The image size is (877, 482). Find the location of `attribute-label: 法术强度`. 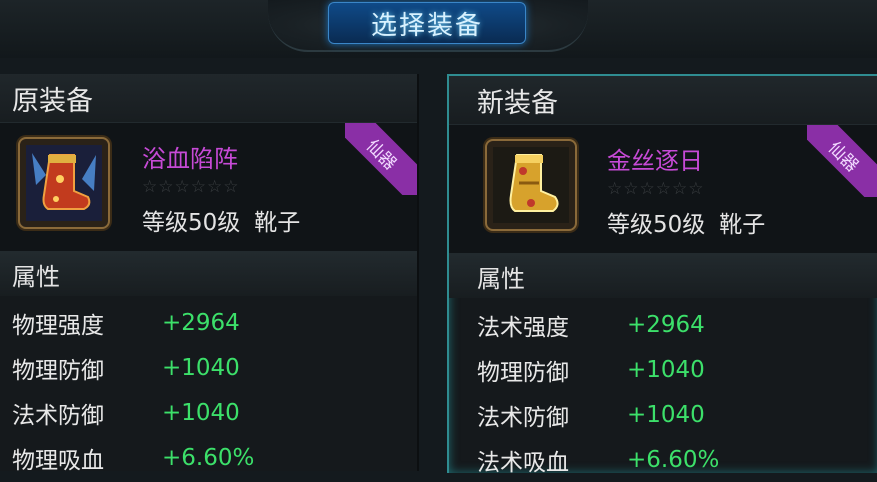

attribute-label: 法术强度 is located at coordinates (523, 327).